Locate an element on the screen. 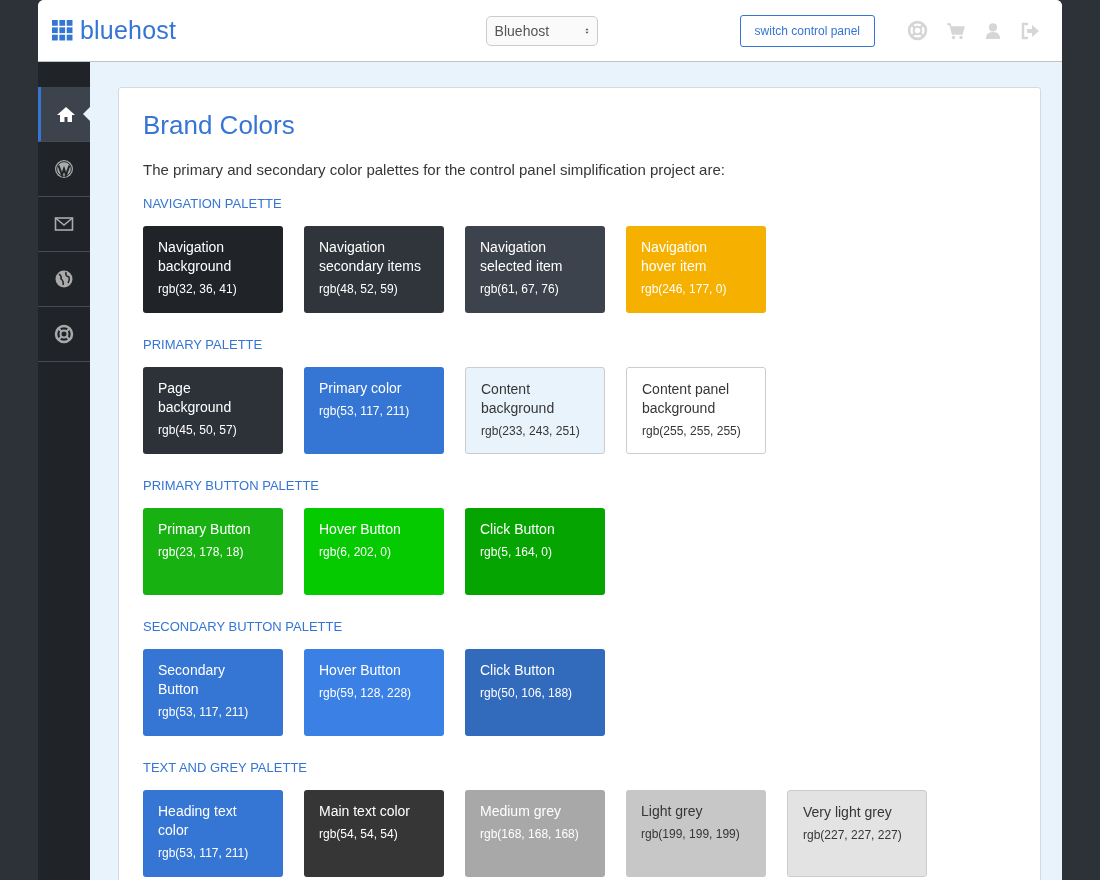 This screenshot has width=1100, height=880. swatch-value: rgb(246, 177, 0) is located at coordinates (684, 289).